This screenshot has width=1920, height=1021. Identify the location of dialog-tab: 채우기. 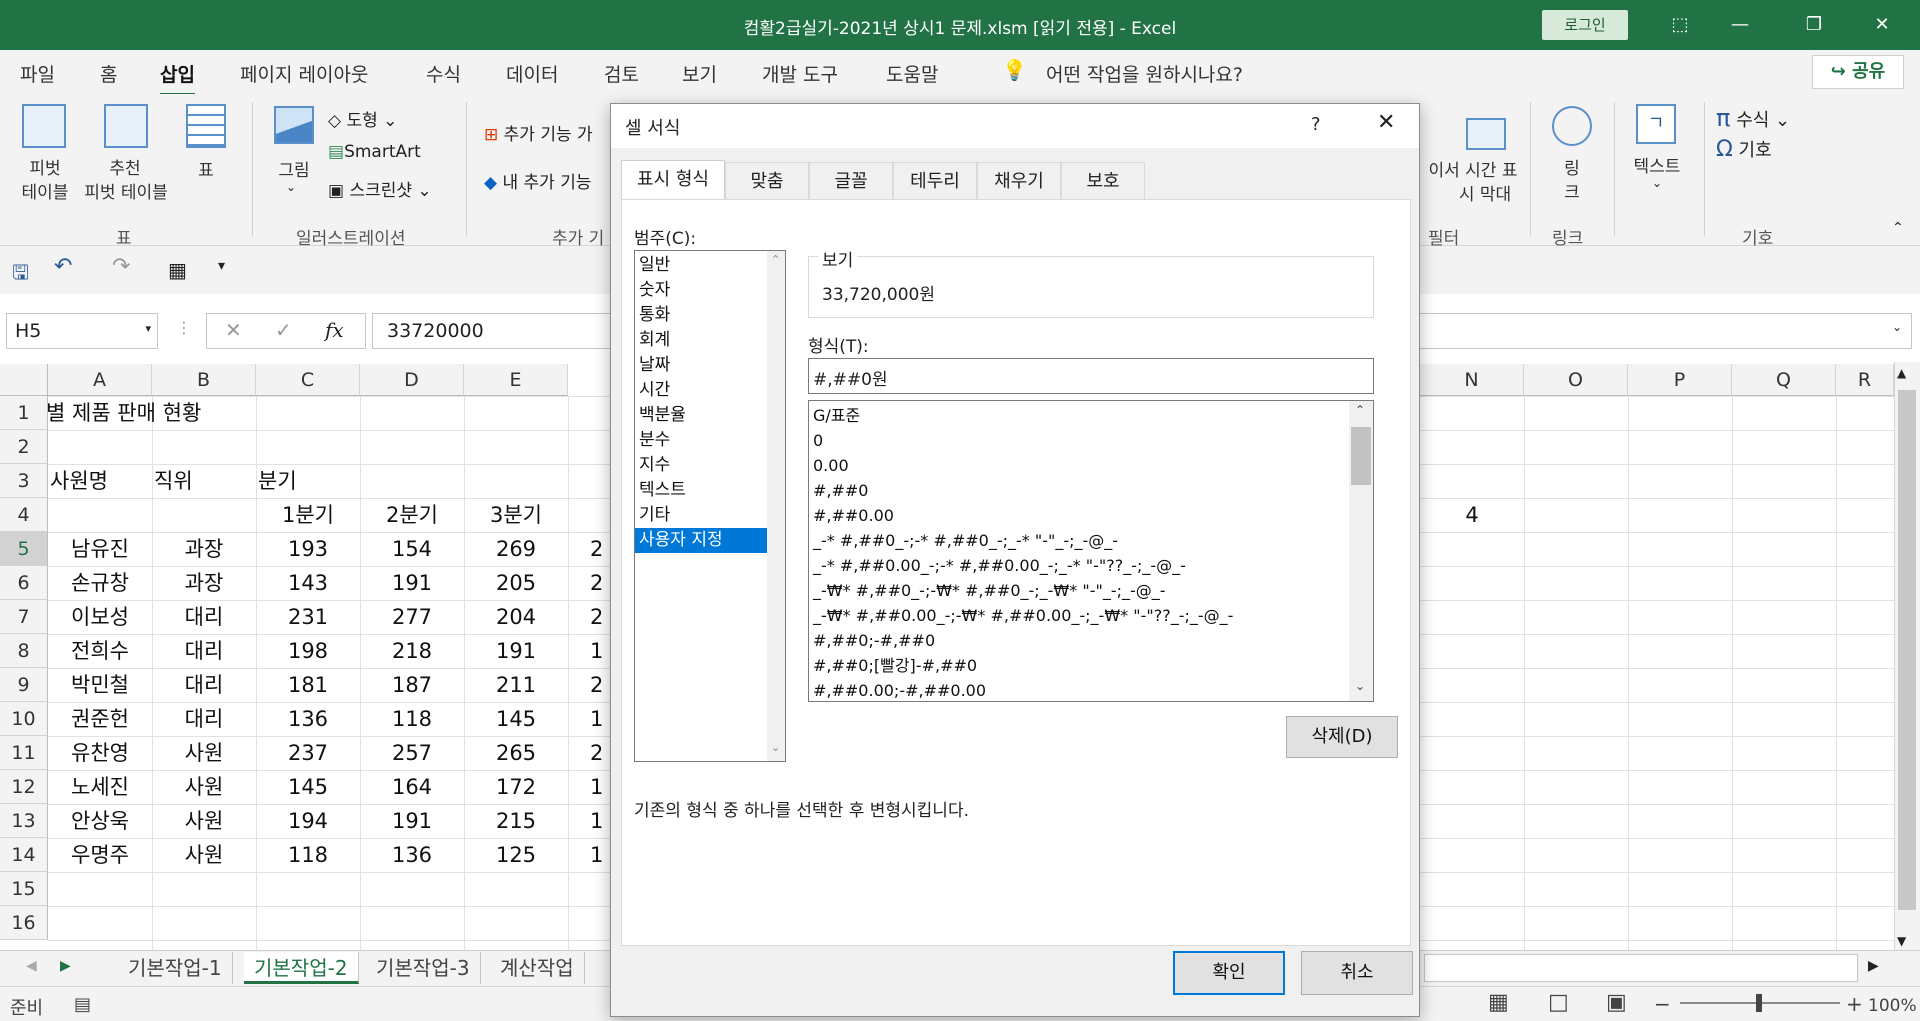
(1019, 181).